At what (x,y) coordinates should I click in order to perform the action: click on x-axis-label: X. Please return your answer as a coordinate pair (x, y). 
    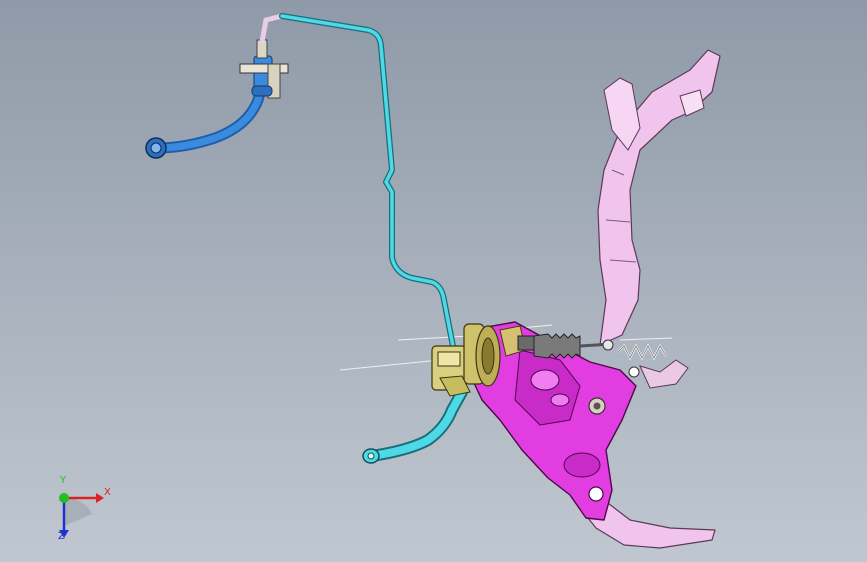
    Looking at the image, I should click on (107, 492).